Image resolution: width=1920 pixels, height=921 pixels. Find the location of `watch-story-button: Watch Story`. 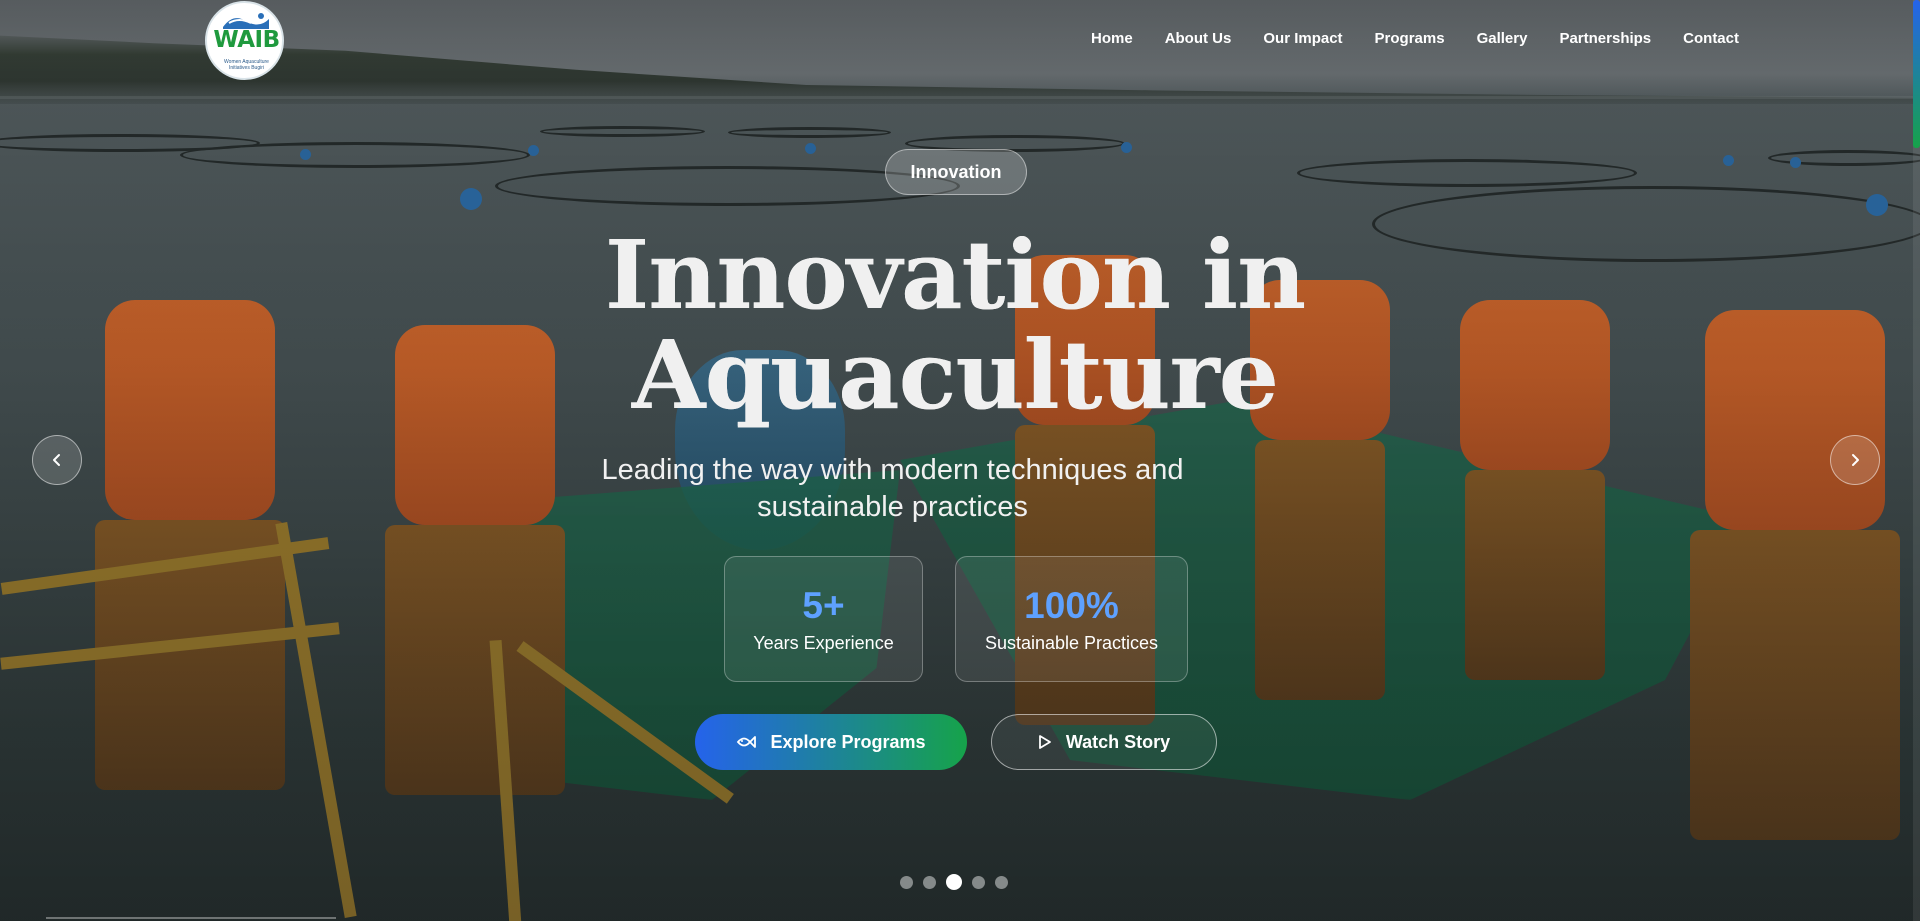

watch-story-button: Watch Story is located at coordinates (1104, 742).